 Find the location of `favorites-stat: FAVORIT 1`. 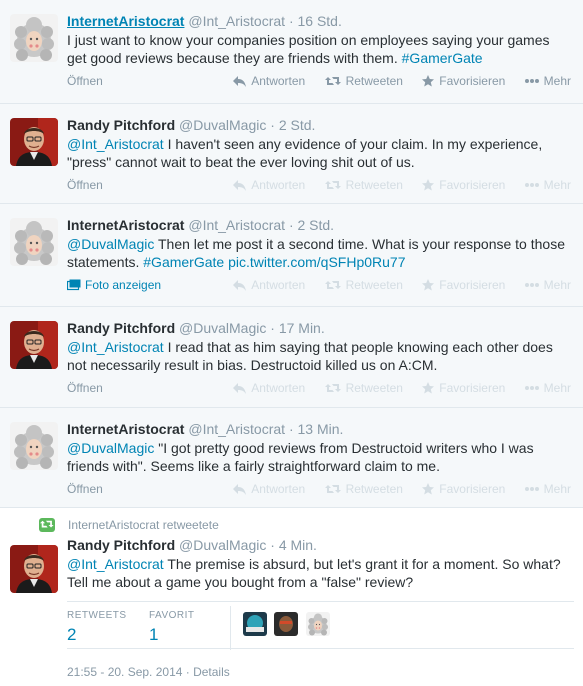

favorites-stat: FAVORIT 1 is located at coordinates (172, 627).